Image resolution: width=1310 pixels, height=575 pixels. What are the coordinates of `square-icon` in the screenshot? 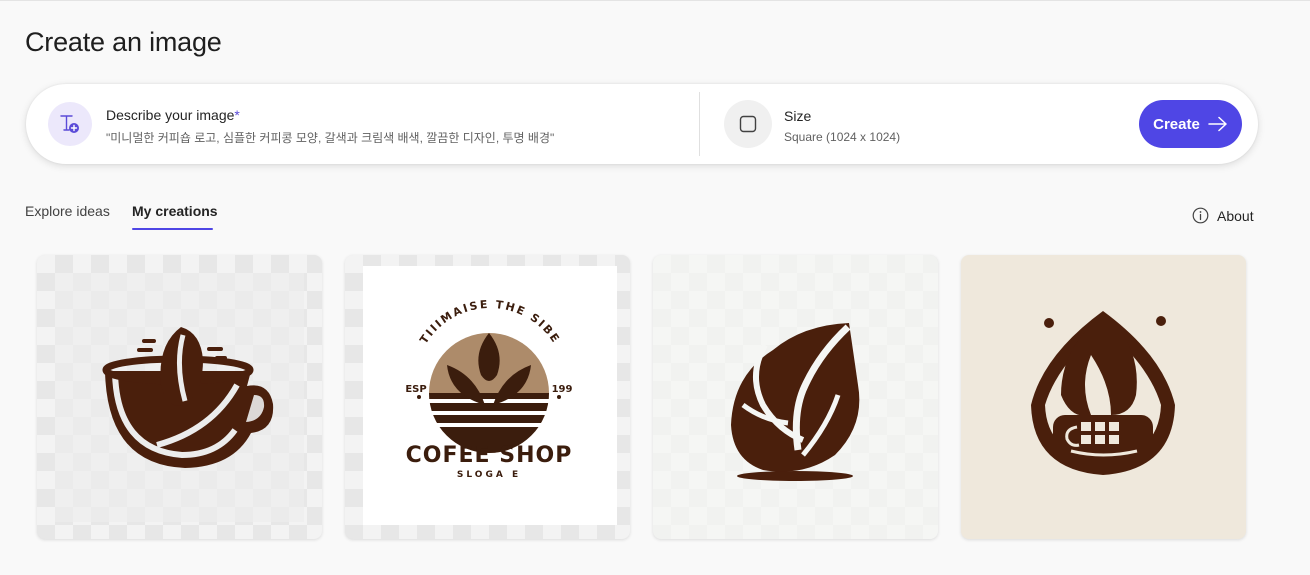 It's located at (748, 124).